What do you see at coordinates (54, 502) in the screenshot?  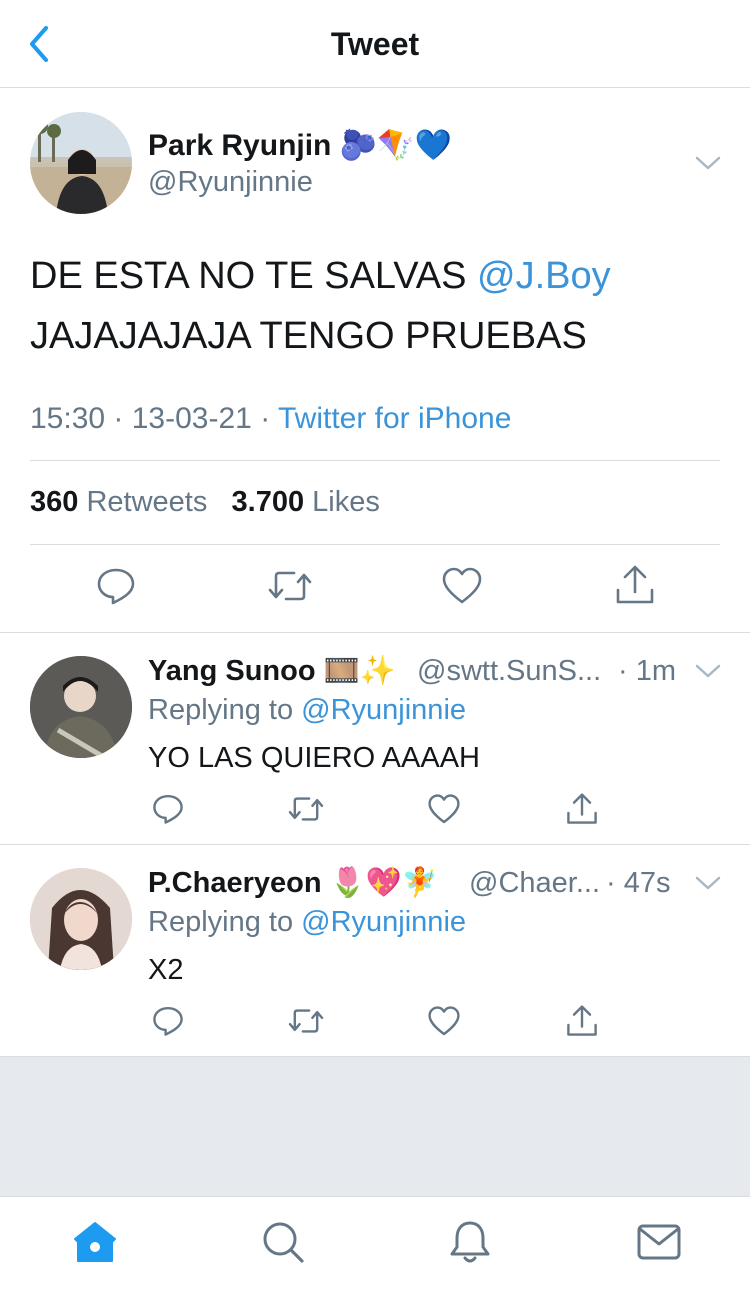 I see `retweets-count: 360` at bounding box center [54, 502].